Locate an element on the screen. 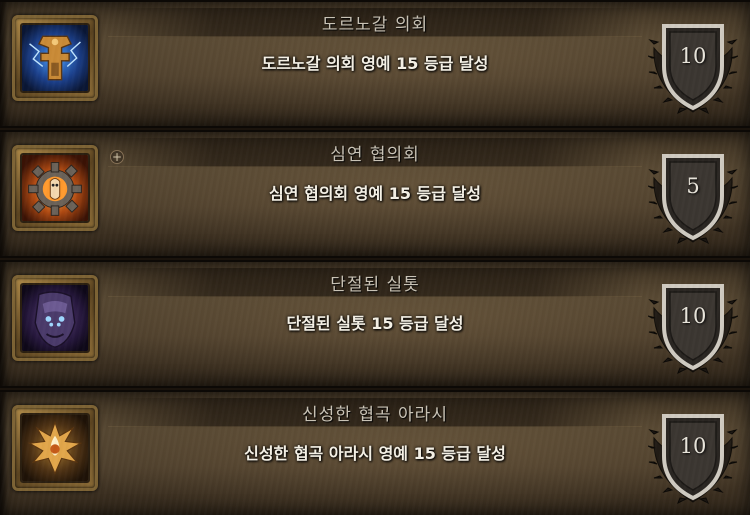 The height and width of the screenshot is (515, 750). achievement-points: 5 is located at coordinates (693, 186).